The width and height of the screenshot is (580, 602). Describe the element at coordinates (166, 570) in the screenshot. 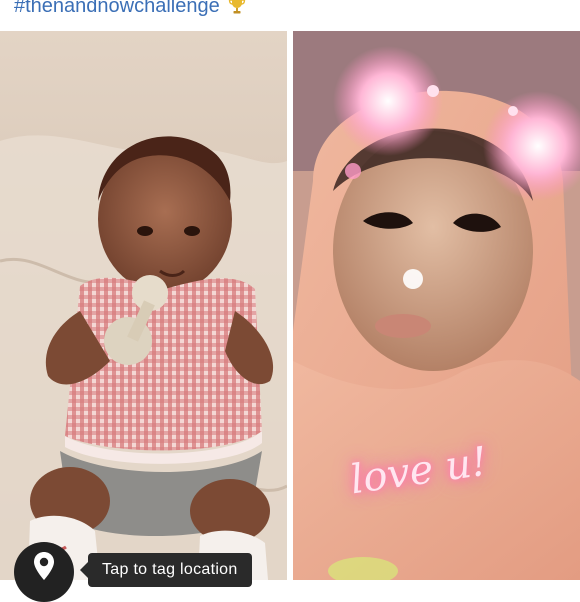

I see `location-tooltip: Tap to tag location` at that location.